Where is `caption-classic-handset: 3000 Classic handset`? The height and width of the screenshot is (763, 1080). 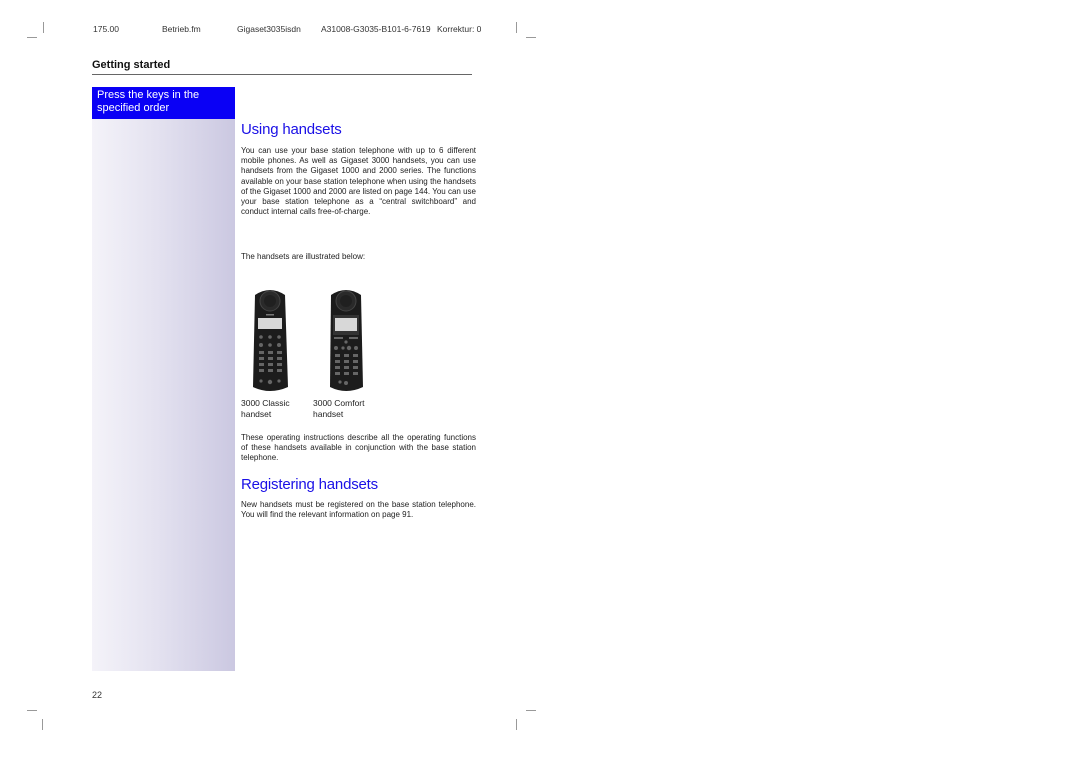
caption-classic-handset: 3000 Classic handset is located at coordinates (276, 409).